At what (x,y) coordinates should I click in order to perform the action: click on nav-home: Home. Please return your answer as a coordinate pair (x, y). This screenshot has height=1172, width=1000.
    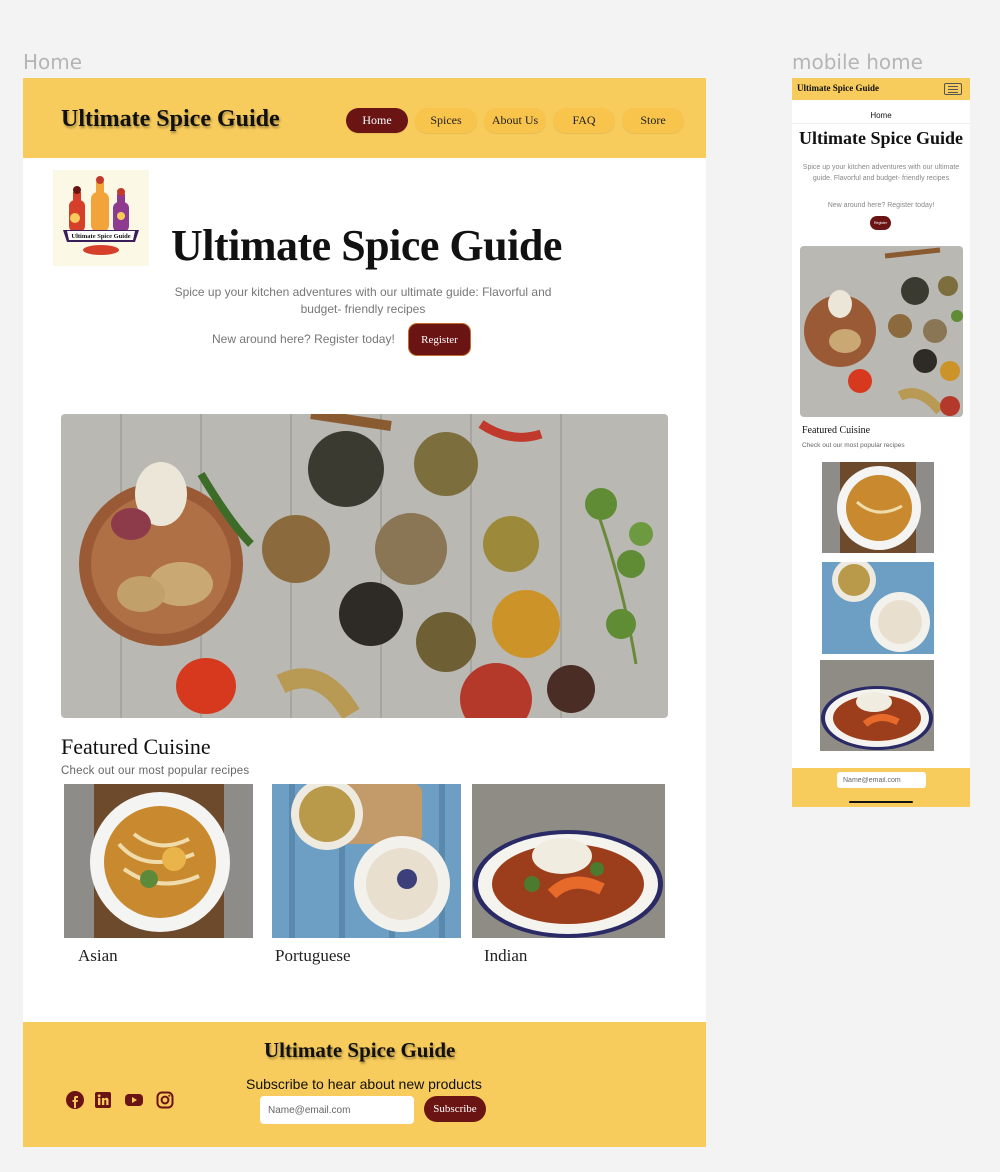
    Looking at the image, I should click on (377, 120).